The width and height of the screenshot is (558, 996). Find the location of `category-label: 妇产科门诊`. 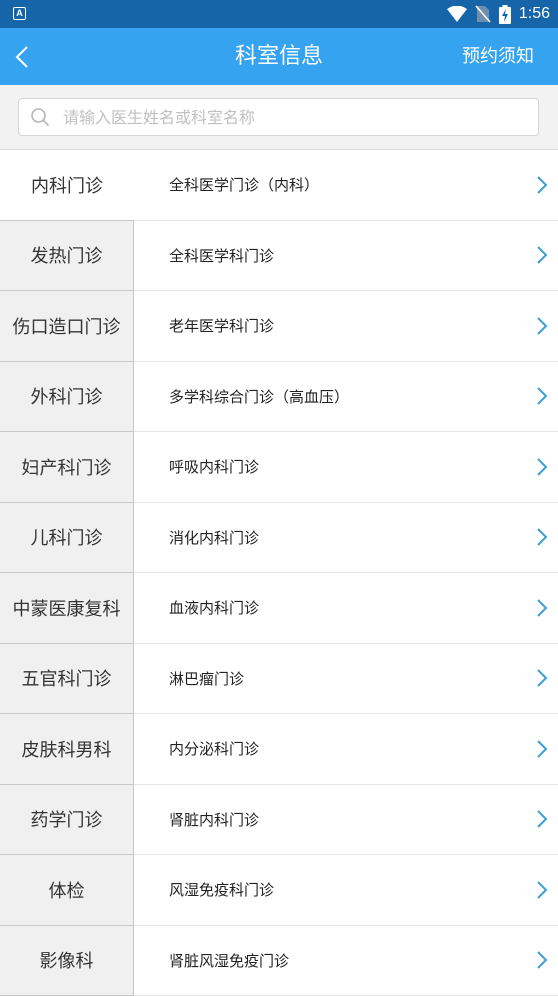

category-label: 妇产科门诊 is located at coordinates (67, 467).